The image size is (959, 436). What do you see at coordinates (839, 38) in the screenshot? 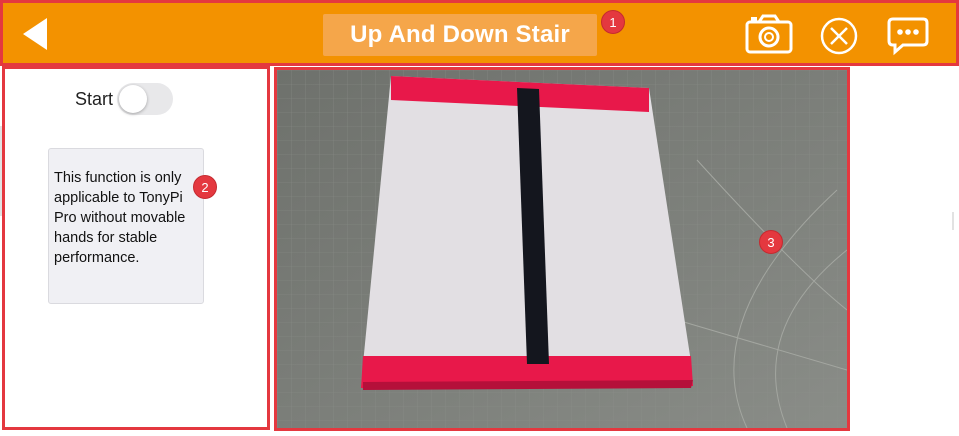
I see `close-circle-icon` at bounding box center [839, 38].